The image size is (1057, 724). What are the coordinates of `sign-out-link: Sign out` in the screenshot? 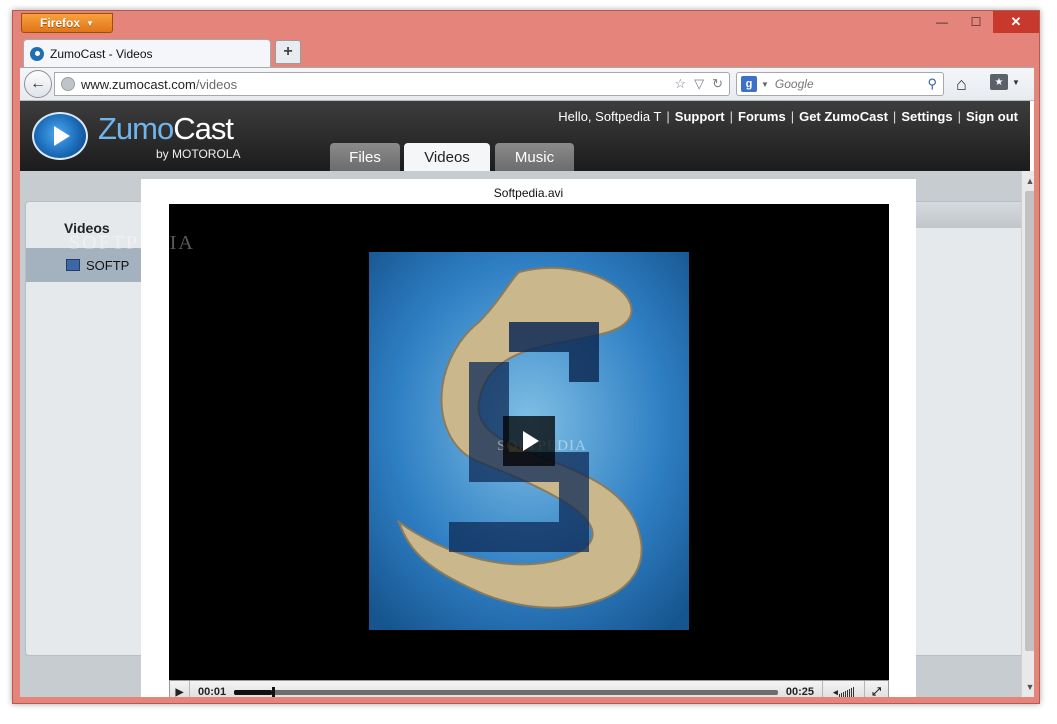 It's located at (992, 116).